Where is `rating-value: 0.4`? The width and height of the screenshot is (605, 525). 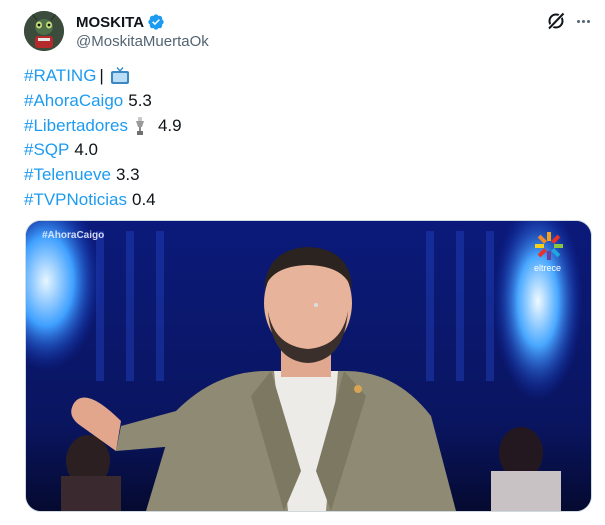
rating-value: 0.4 is located at coordinates (143, 199).